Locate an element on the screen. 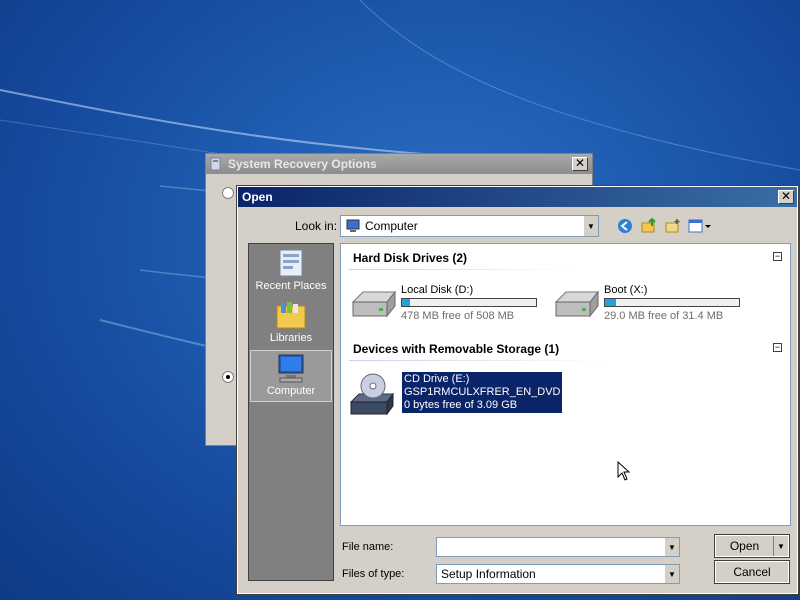 The image size is (800, 600). files-of-type-label: Files of type: is located at coordinates (373, 574).